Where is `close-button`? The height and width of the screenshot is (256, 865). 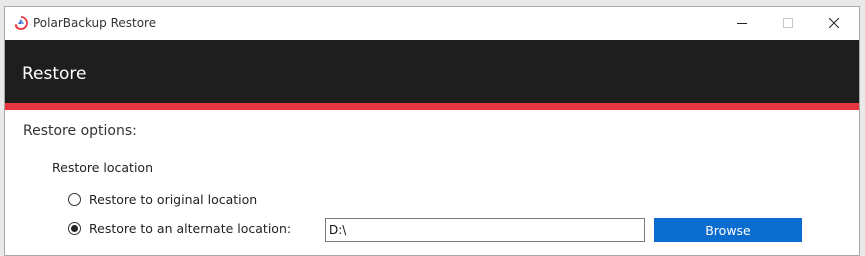 close-button is located at coordinates (834, 23).